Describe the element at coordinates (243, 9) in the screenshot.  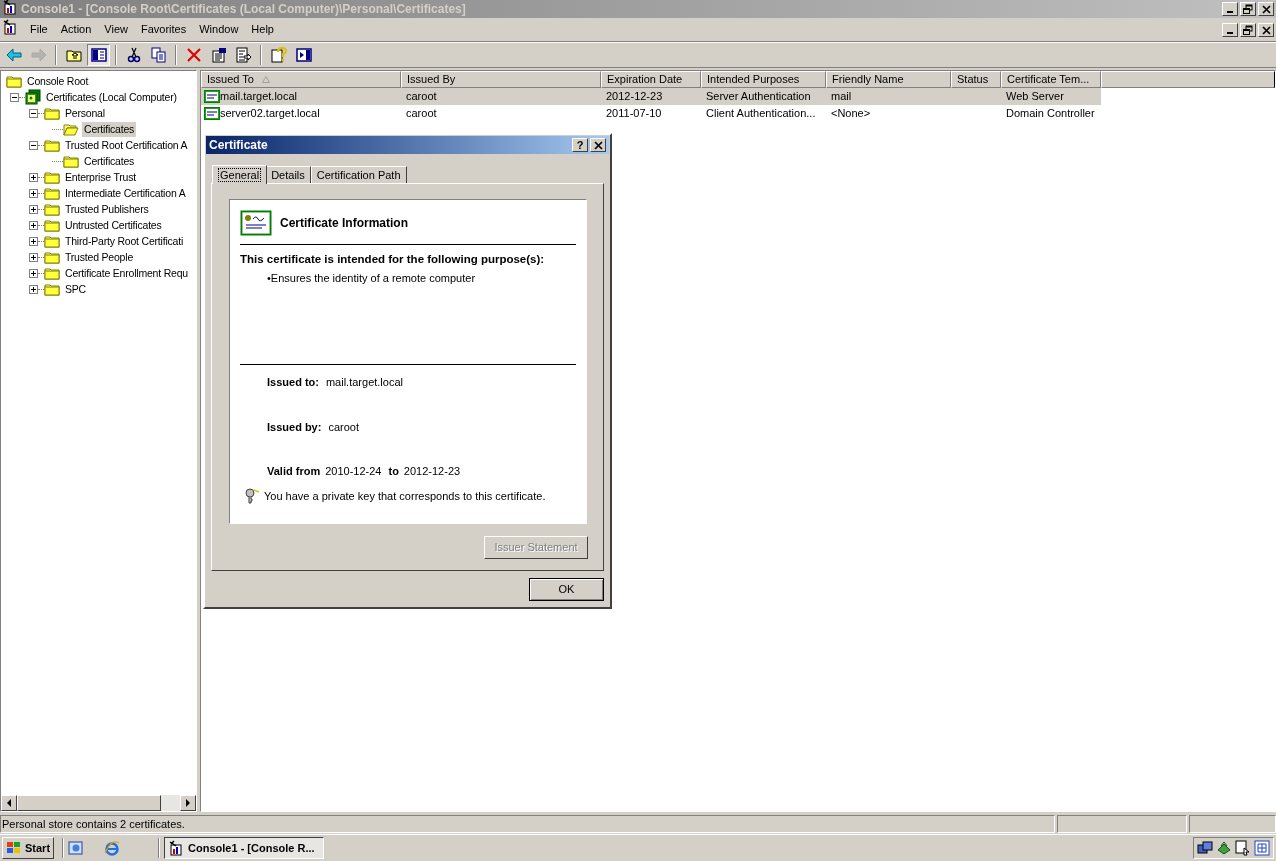
I see `window-title: Console1 - [Console Root\Certificates (Local Computer)\Personal\Certificates]` at that location.